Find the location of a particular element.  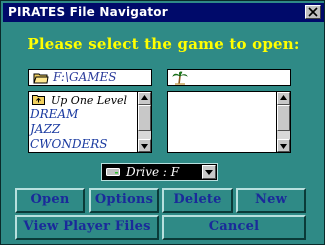

folder-open-icon is located at coordinates (41, 78).